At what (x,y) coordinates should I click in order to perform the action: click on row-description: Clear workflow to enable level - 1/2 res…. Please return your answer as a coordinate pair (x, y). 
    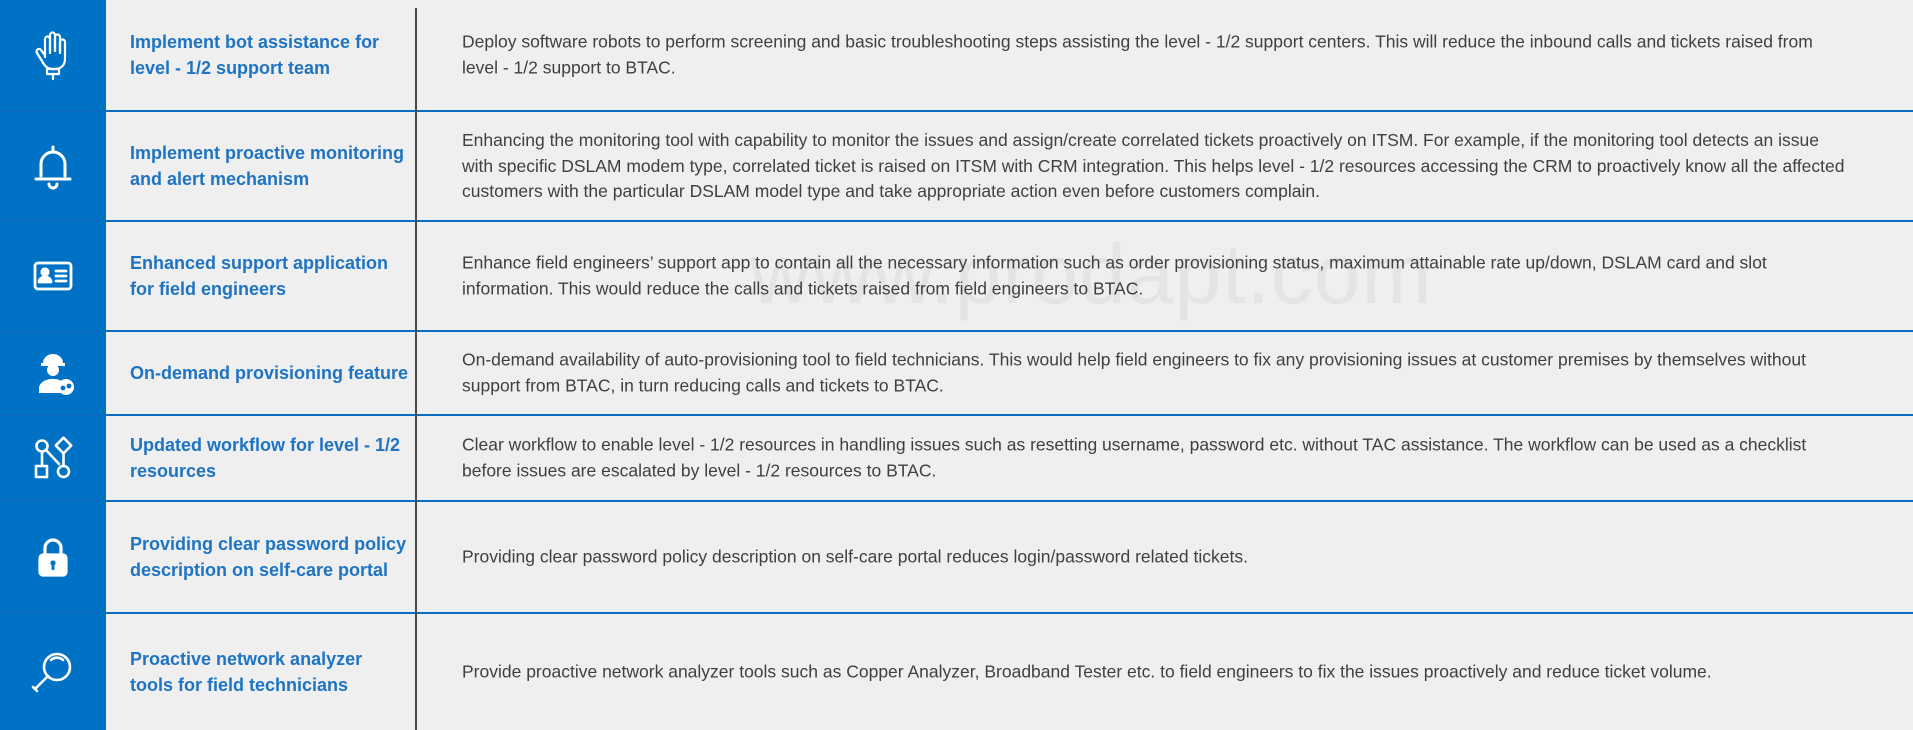
    Looking at the image, I should click on (1134, 457).